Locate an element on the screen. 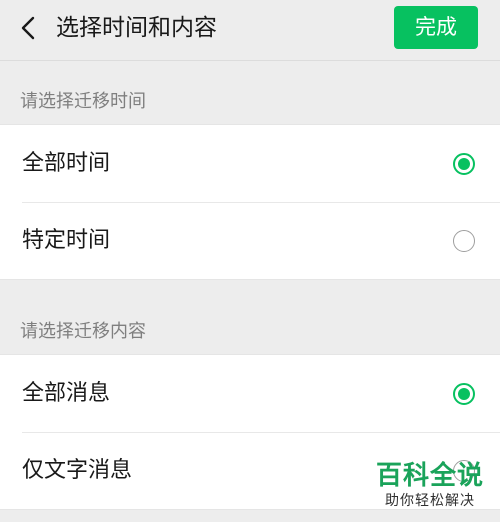  done-button: 完成 is located at coordinates (436, 27).